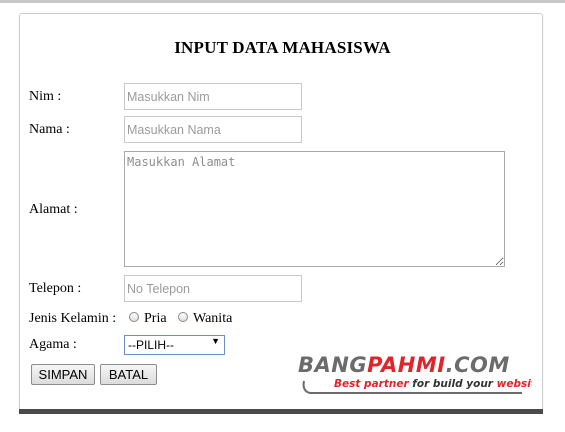  I want to click on nama-label: Nama :, so click(49, 129).